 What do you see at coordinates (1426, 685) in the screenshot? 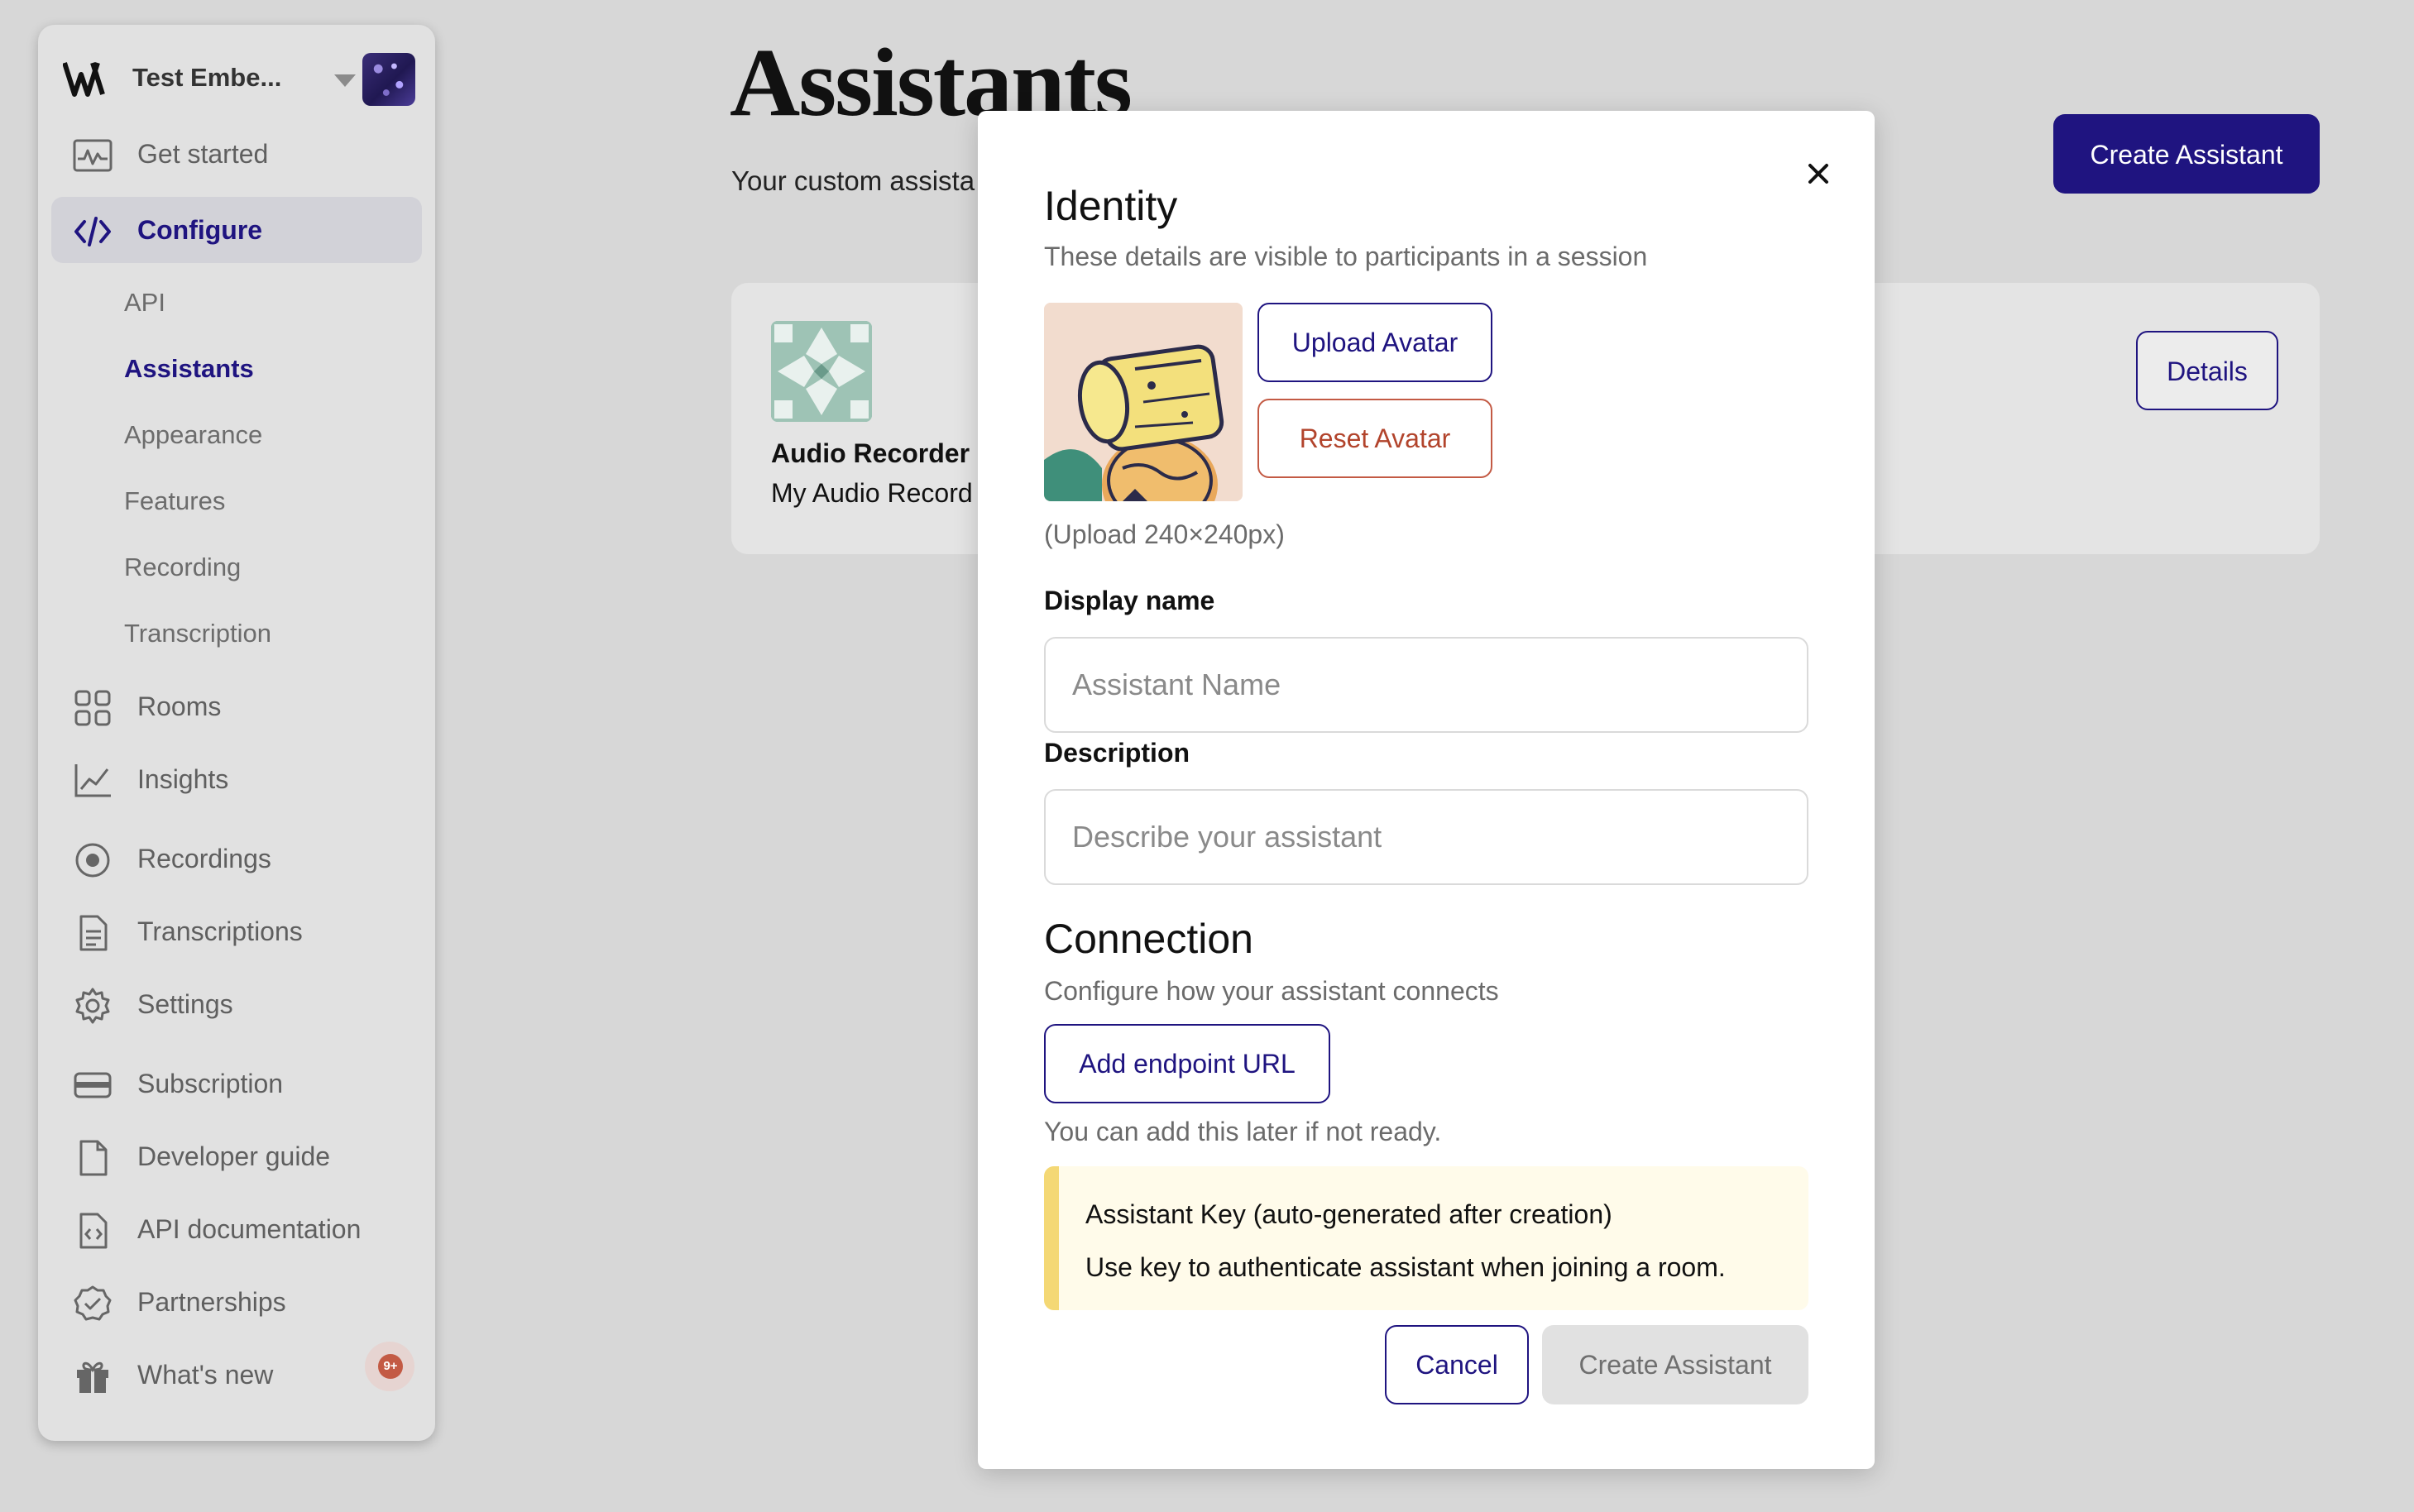
I see `display-name-input` at bounding box center [1426, 685].